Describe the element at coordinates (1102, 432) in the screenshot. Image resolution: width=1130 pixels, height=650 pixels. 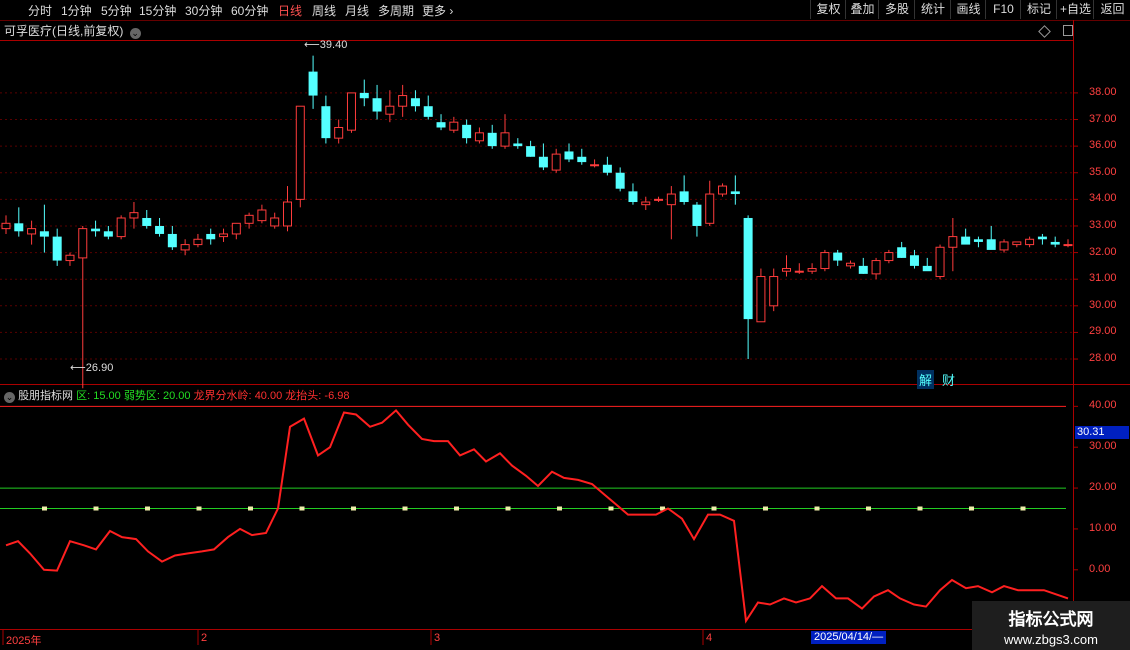
I see `indicator-current-value: 30.31` at that location.